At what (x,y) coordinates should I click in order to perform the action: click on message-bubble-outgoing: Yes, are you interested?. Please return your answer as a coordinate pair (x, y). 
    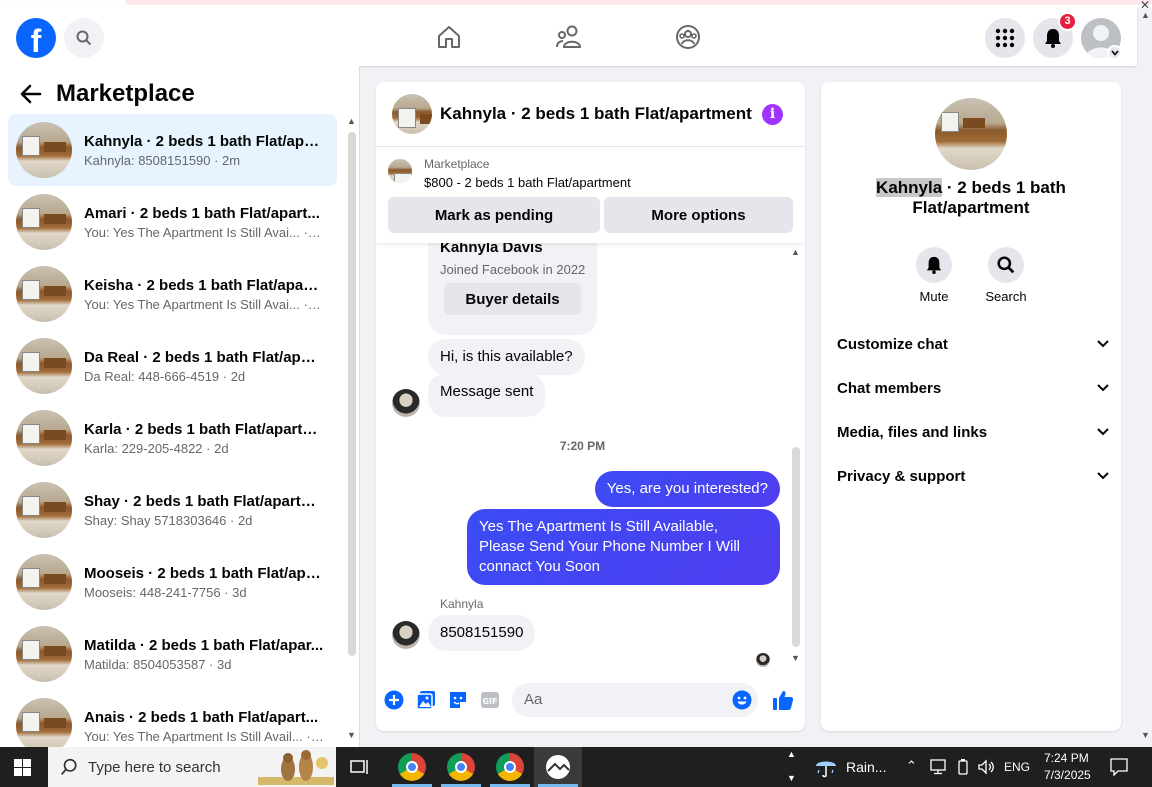
    Looking at the image, I should click on (687, 489).